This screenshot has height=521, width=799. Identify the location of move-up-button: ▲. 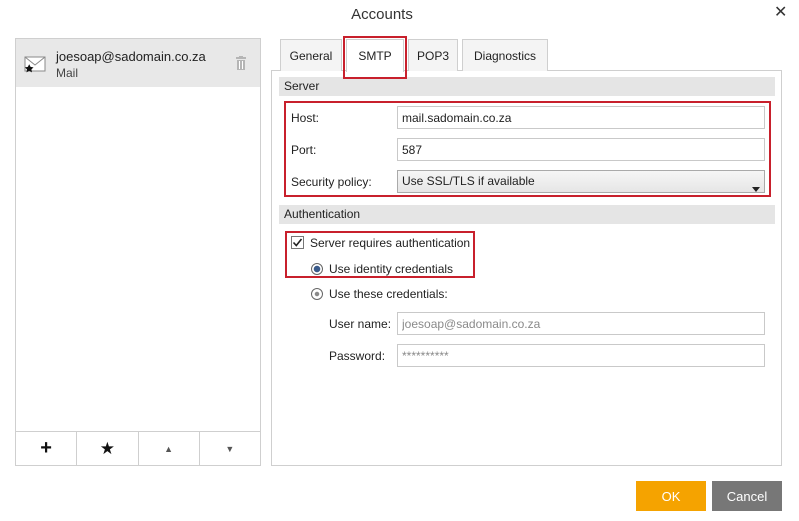
(169, 448).